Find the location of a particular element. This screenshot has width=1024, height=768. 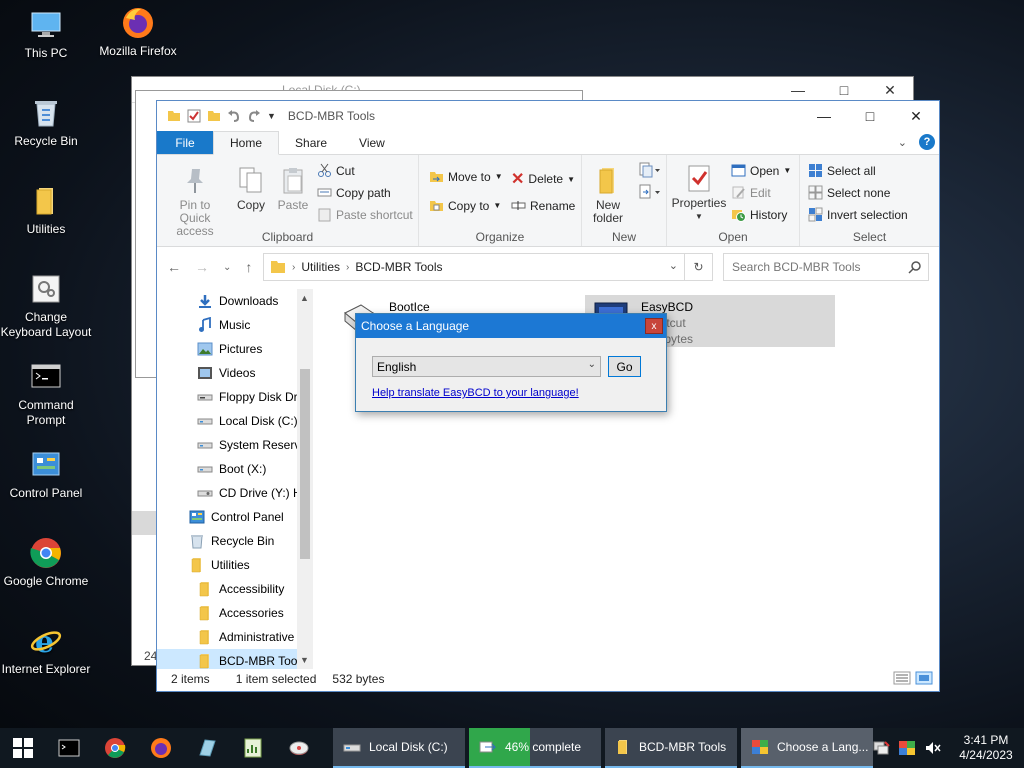

ribbon-expand-chevron-icon: ⌄ is located at coordinates (902, 142).